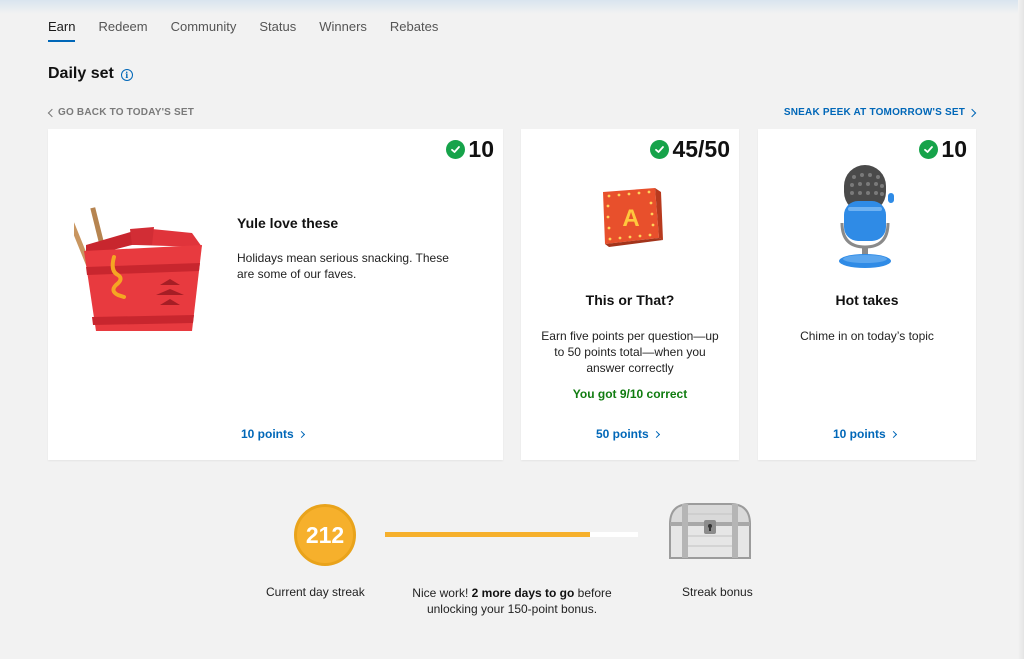  I want to click on page-edge-shade, so click(1021, 329).